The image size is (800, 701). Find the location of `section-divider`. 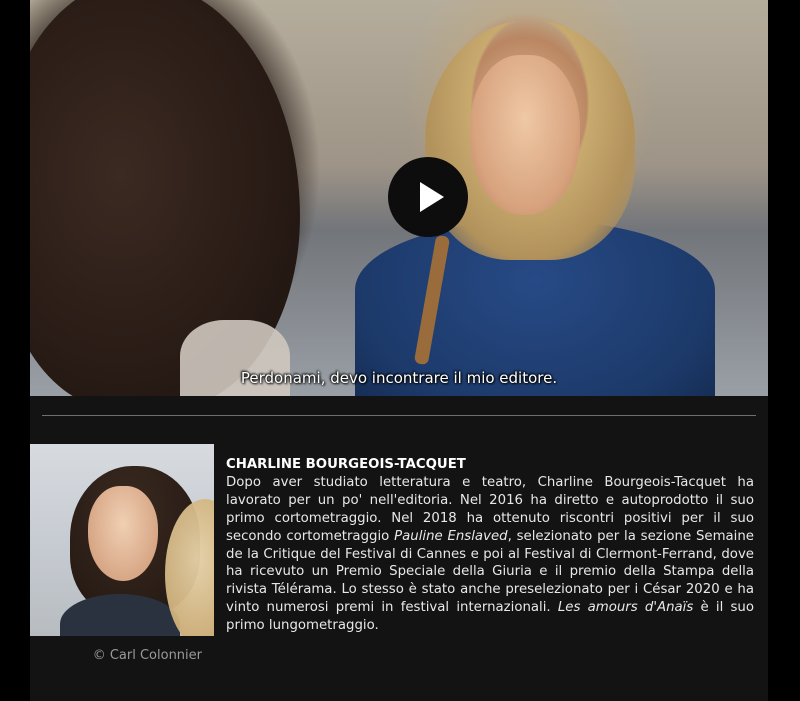

section-divider is located at coordinates (399, 415).